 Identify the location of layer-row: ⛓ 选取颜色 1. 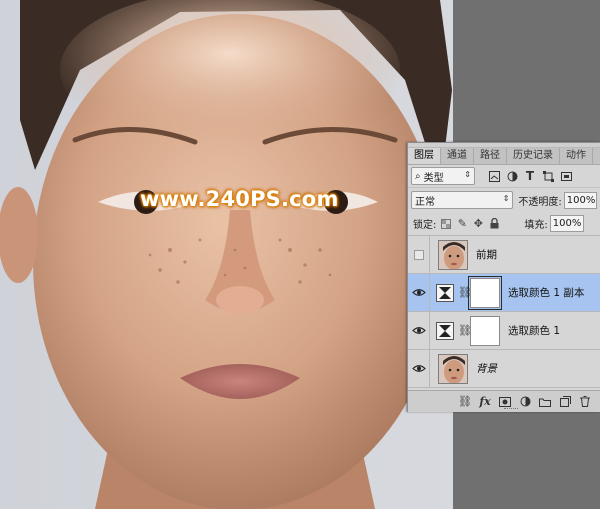
(504, 330).